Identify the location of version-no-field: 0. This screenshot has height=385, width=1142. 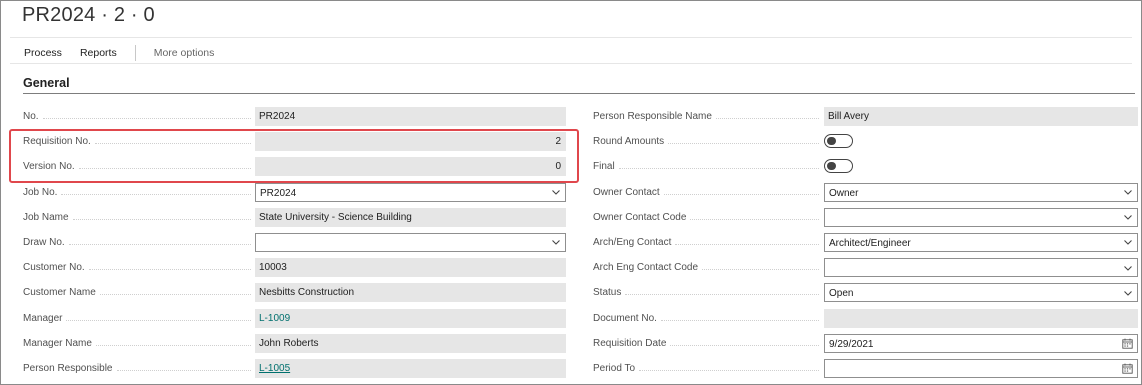
(410, 167).